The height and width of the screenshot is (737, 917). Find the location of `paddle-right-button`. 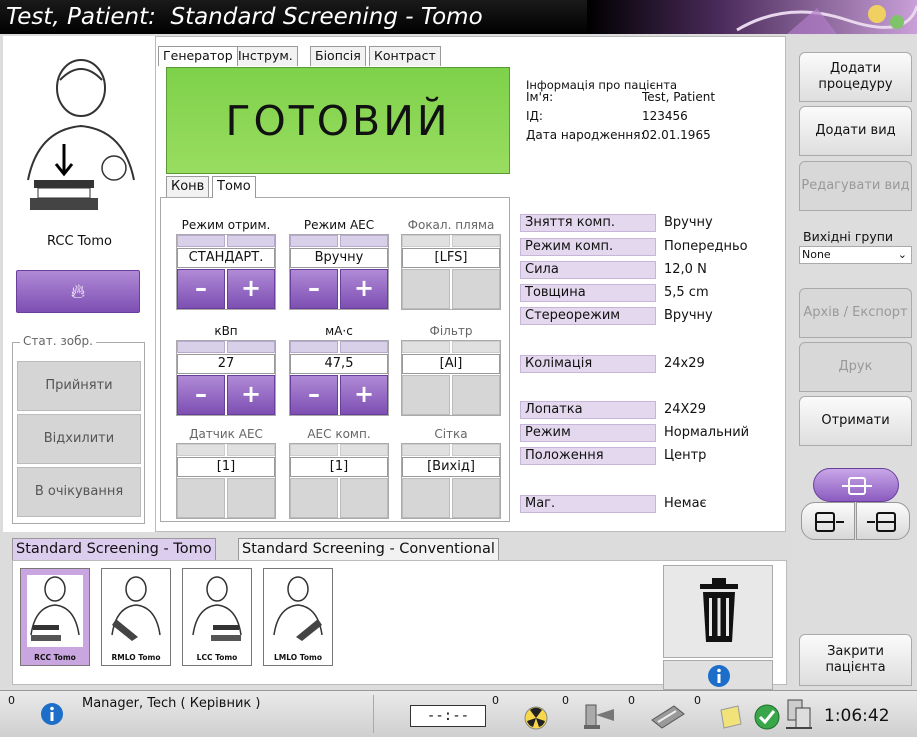

paddle-right-button is located at coordinates (883, 521).